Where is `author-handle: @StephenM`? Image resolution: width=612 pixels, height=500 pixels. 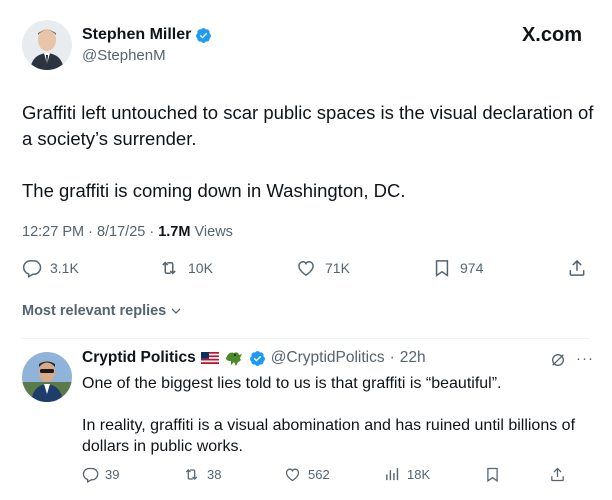
author-handle: @StephenM is located at coordinates (124, 55).